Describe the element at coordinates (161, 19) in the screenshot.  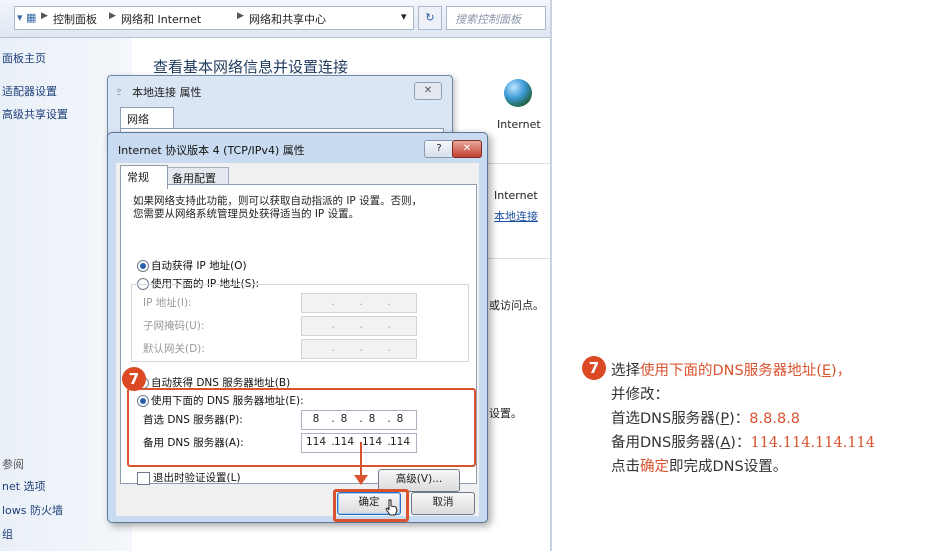
I see `breadcrumb-item: 网络和 Internet` at that location.